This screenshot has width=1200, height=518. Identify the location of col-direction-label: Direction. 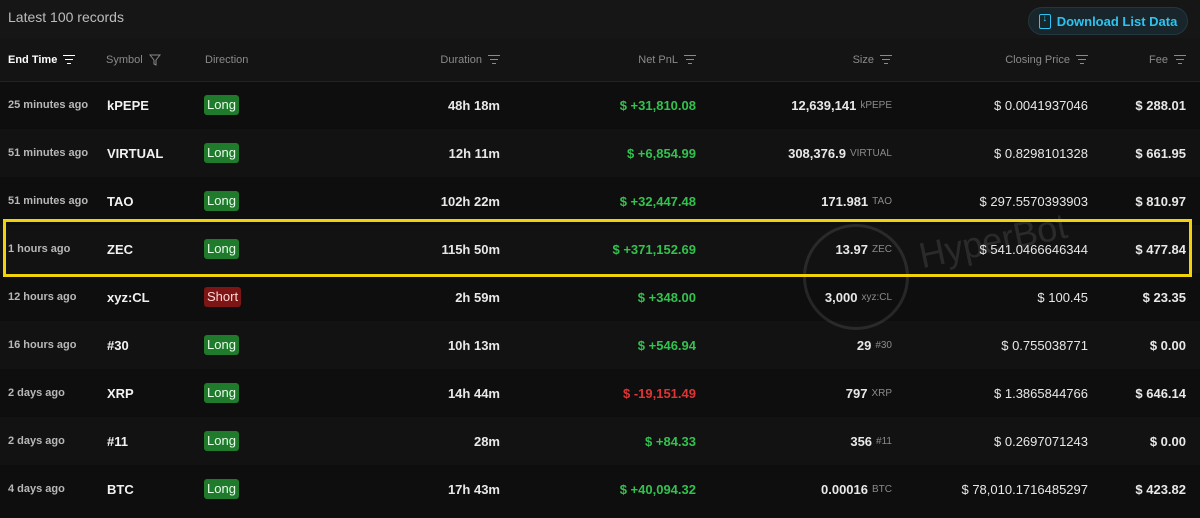
(227, 59).